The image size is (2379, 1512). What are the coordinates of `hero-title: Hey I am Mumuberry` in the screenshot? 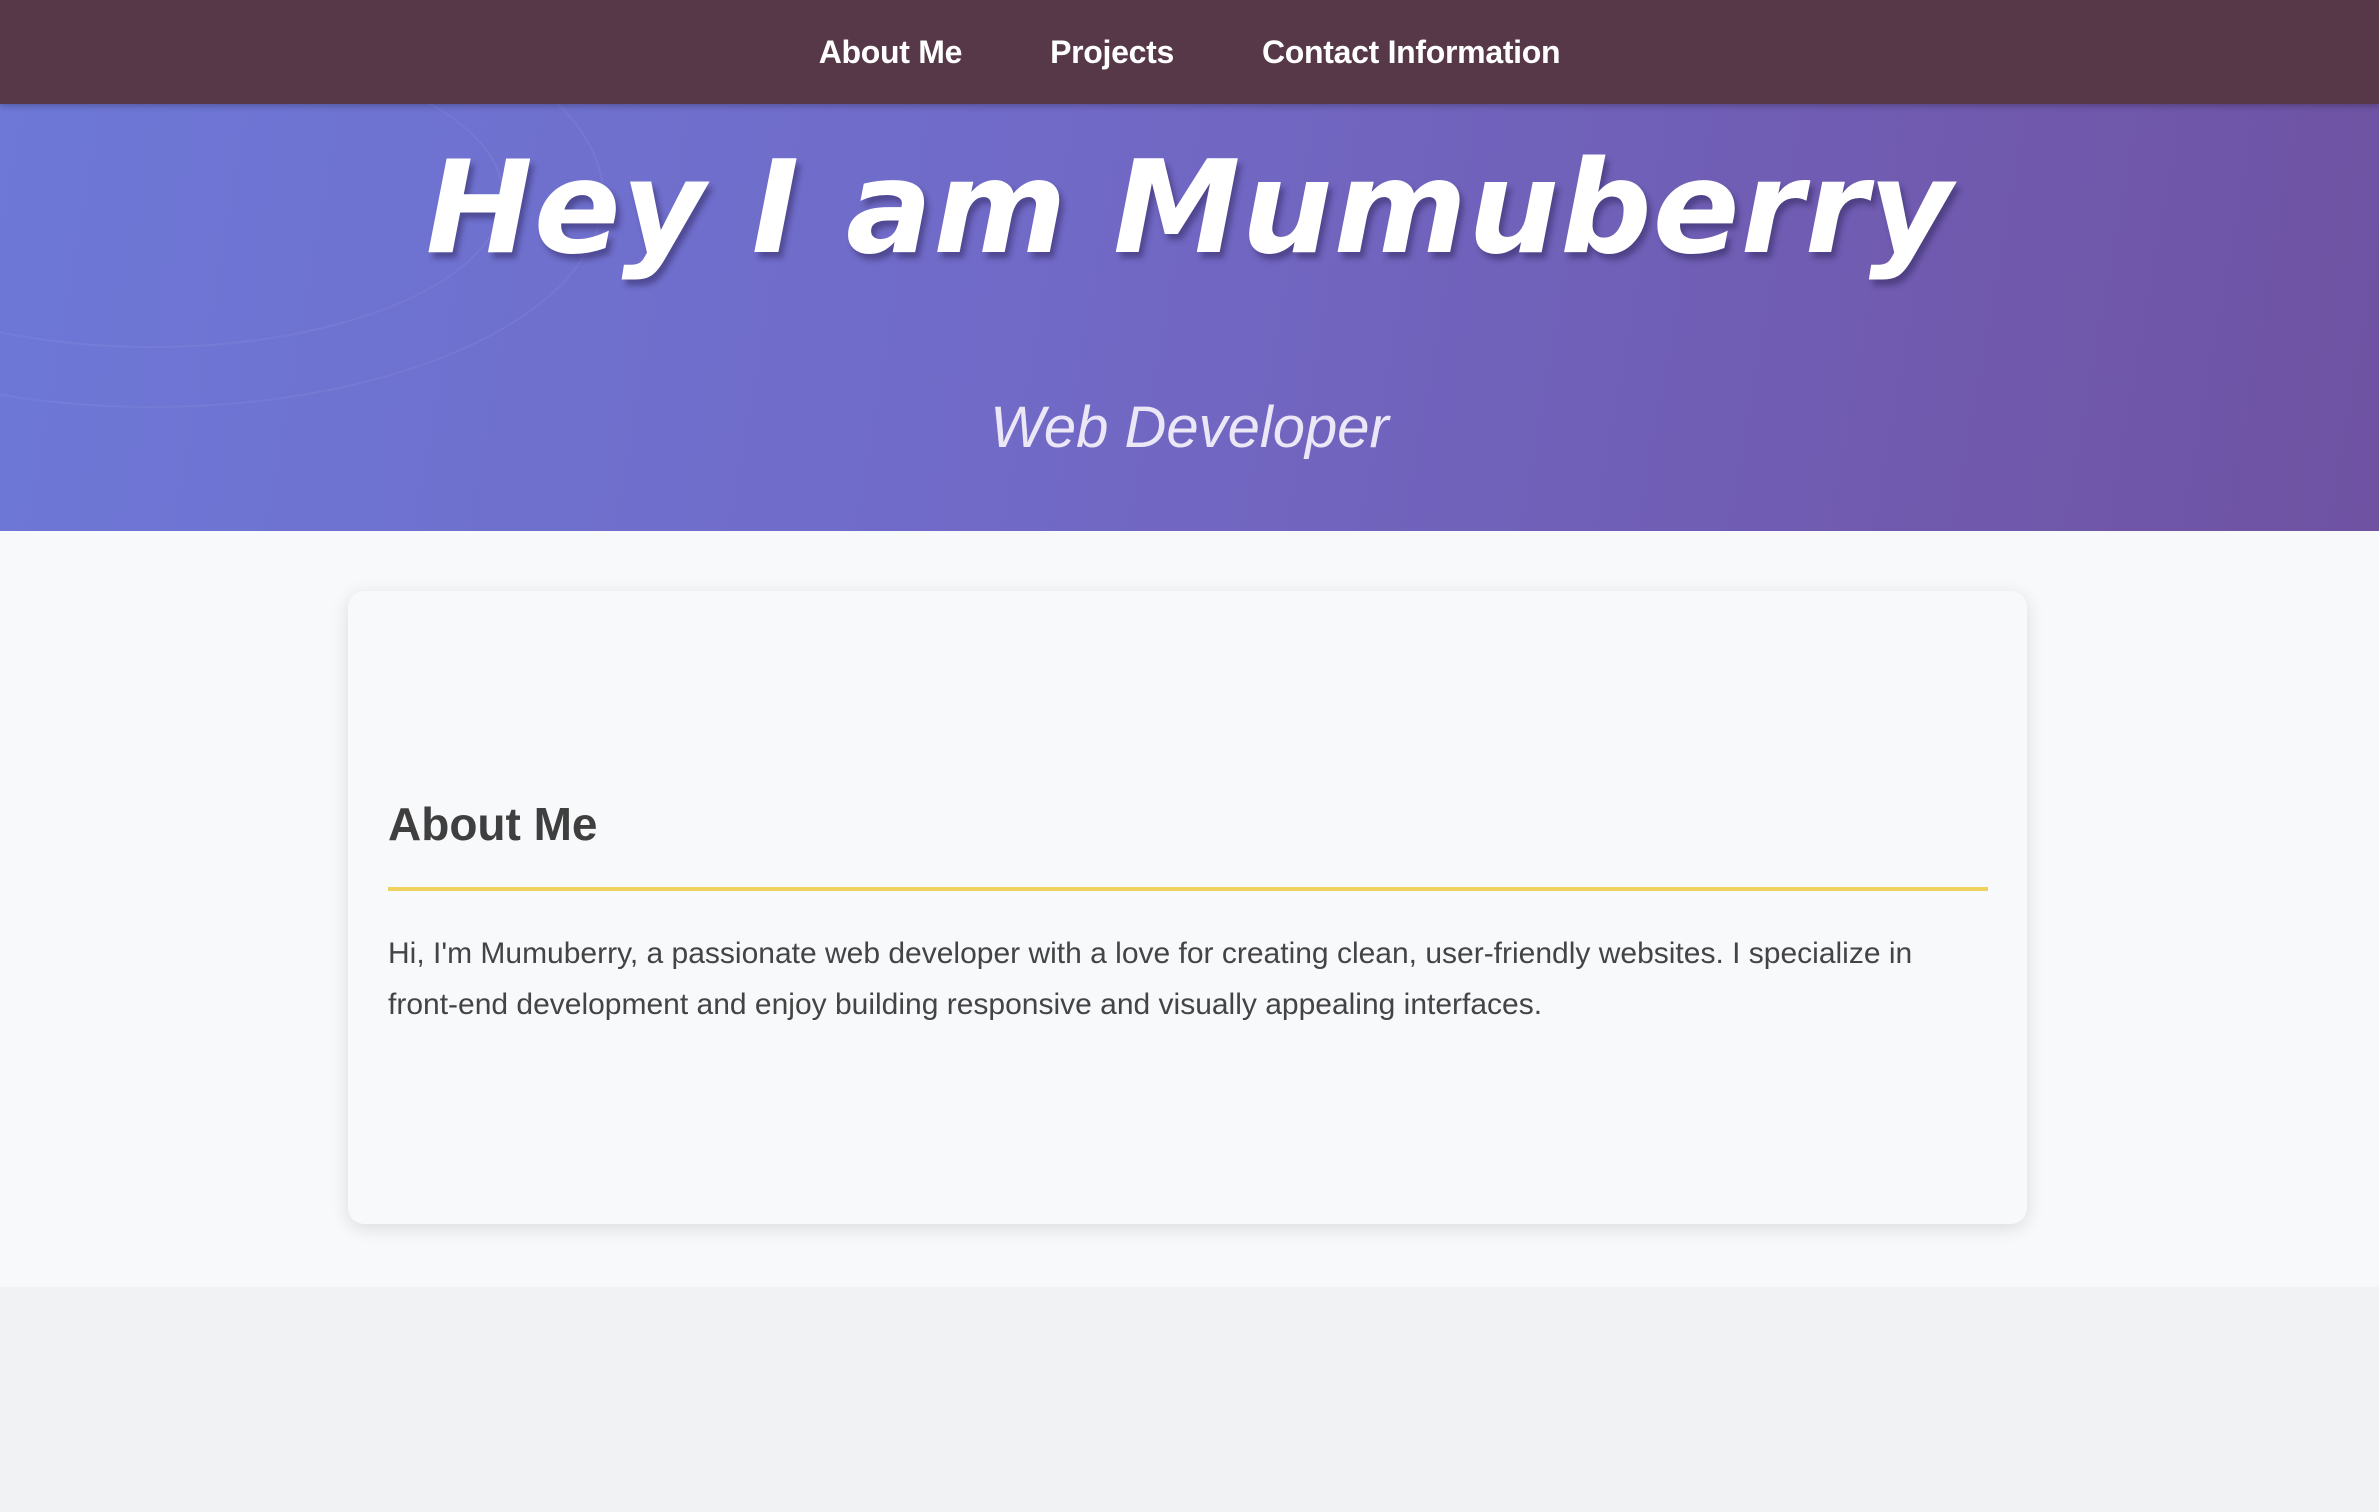 It's located at (1189, 208).